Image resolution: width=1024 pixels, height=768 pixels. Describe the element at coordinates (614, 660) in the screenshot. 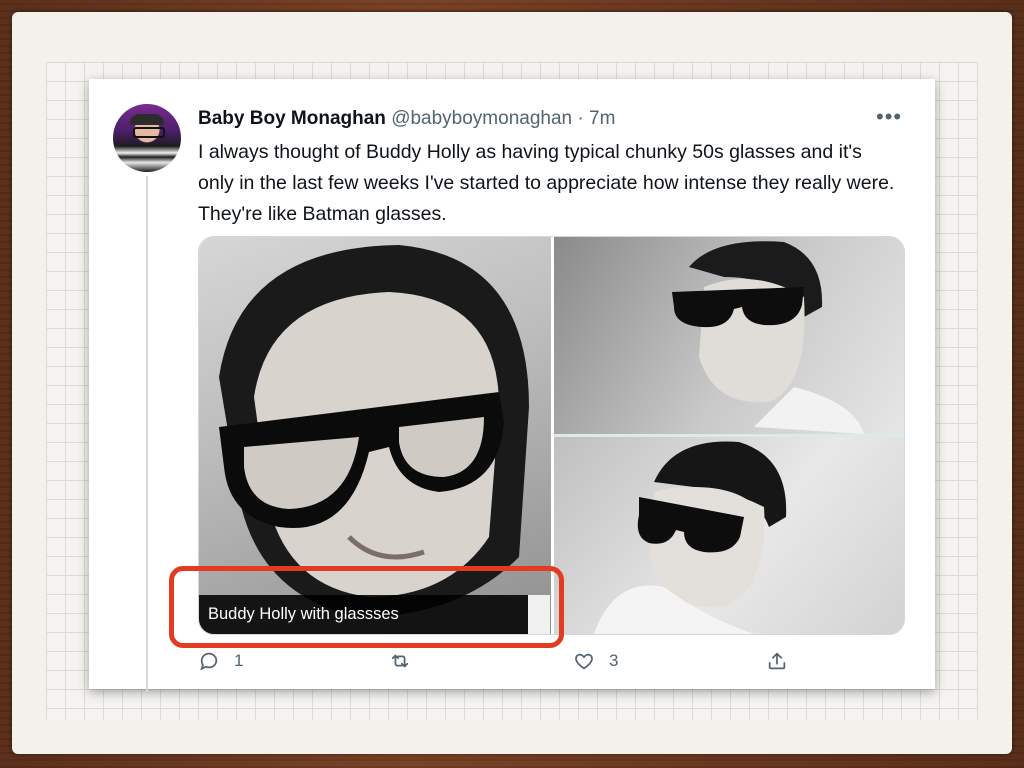

I see `like-count: 3` at that location.